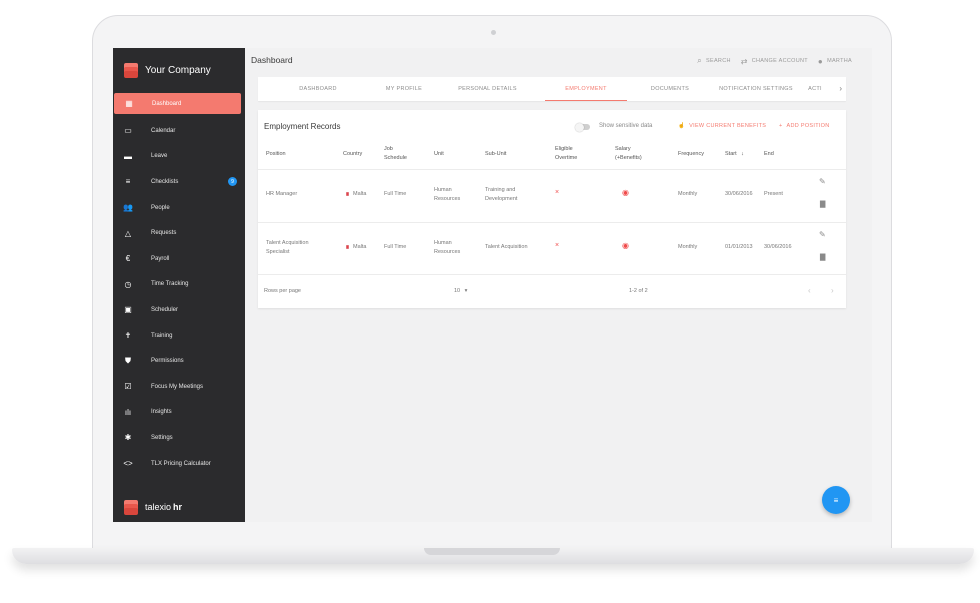 The width and height of the screenshot is (980, 603). What do you see at coordinates (128, 284) in the screenshot?
I see `timer-icon: ◷` at bounding box center [128, 284].